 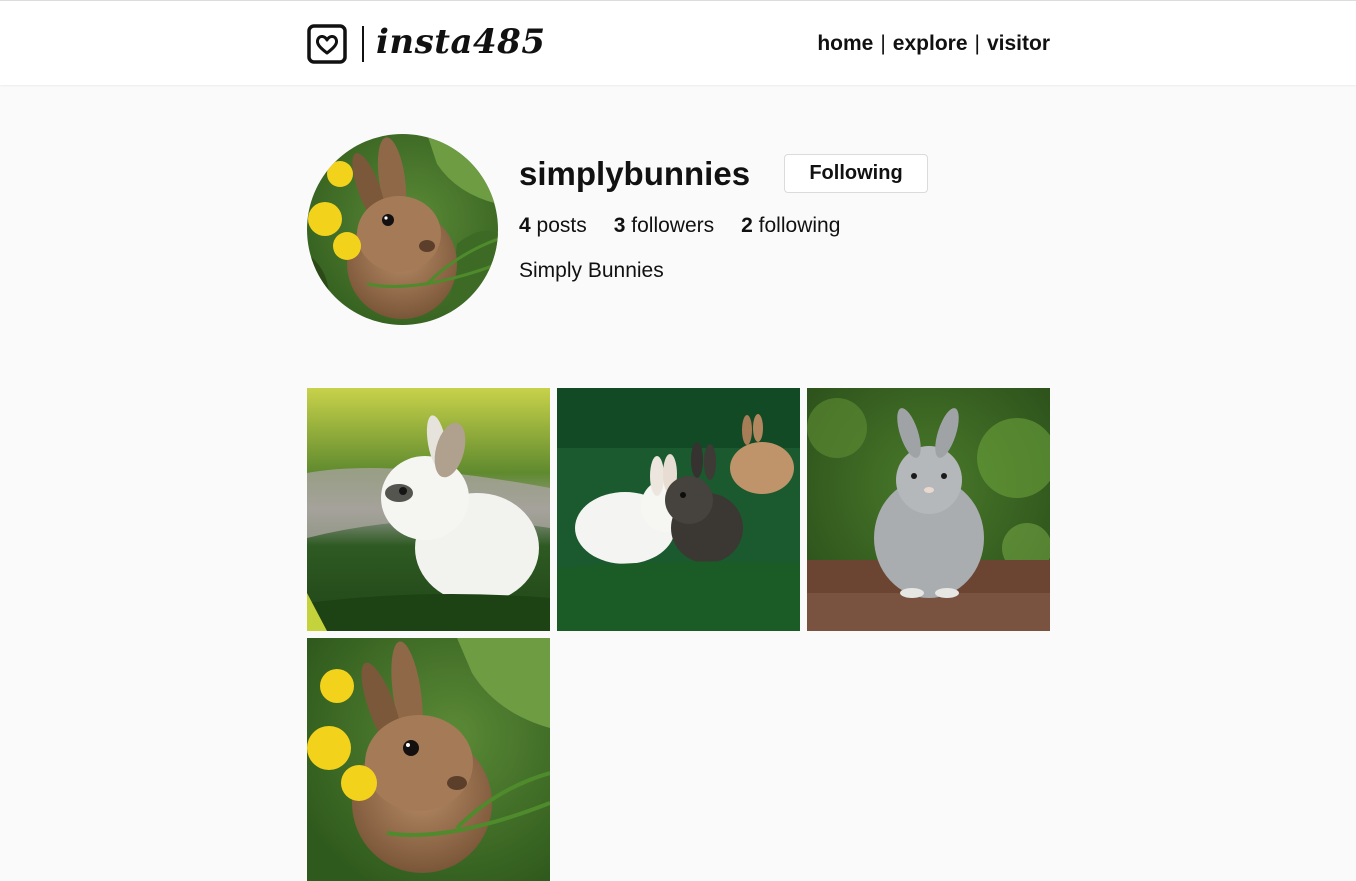 What do you see at coordinates (635, 173) in the screenshot?
I see `profile-username: simplybunnies` at bounding box center [635, 173].